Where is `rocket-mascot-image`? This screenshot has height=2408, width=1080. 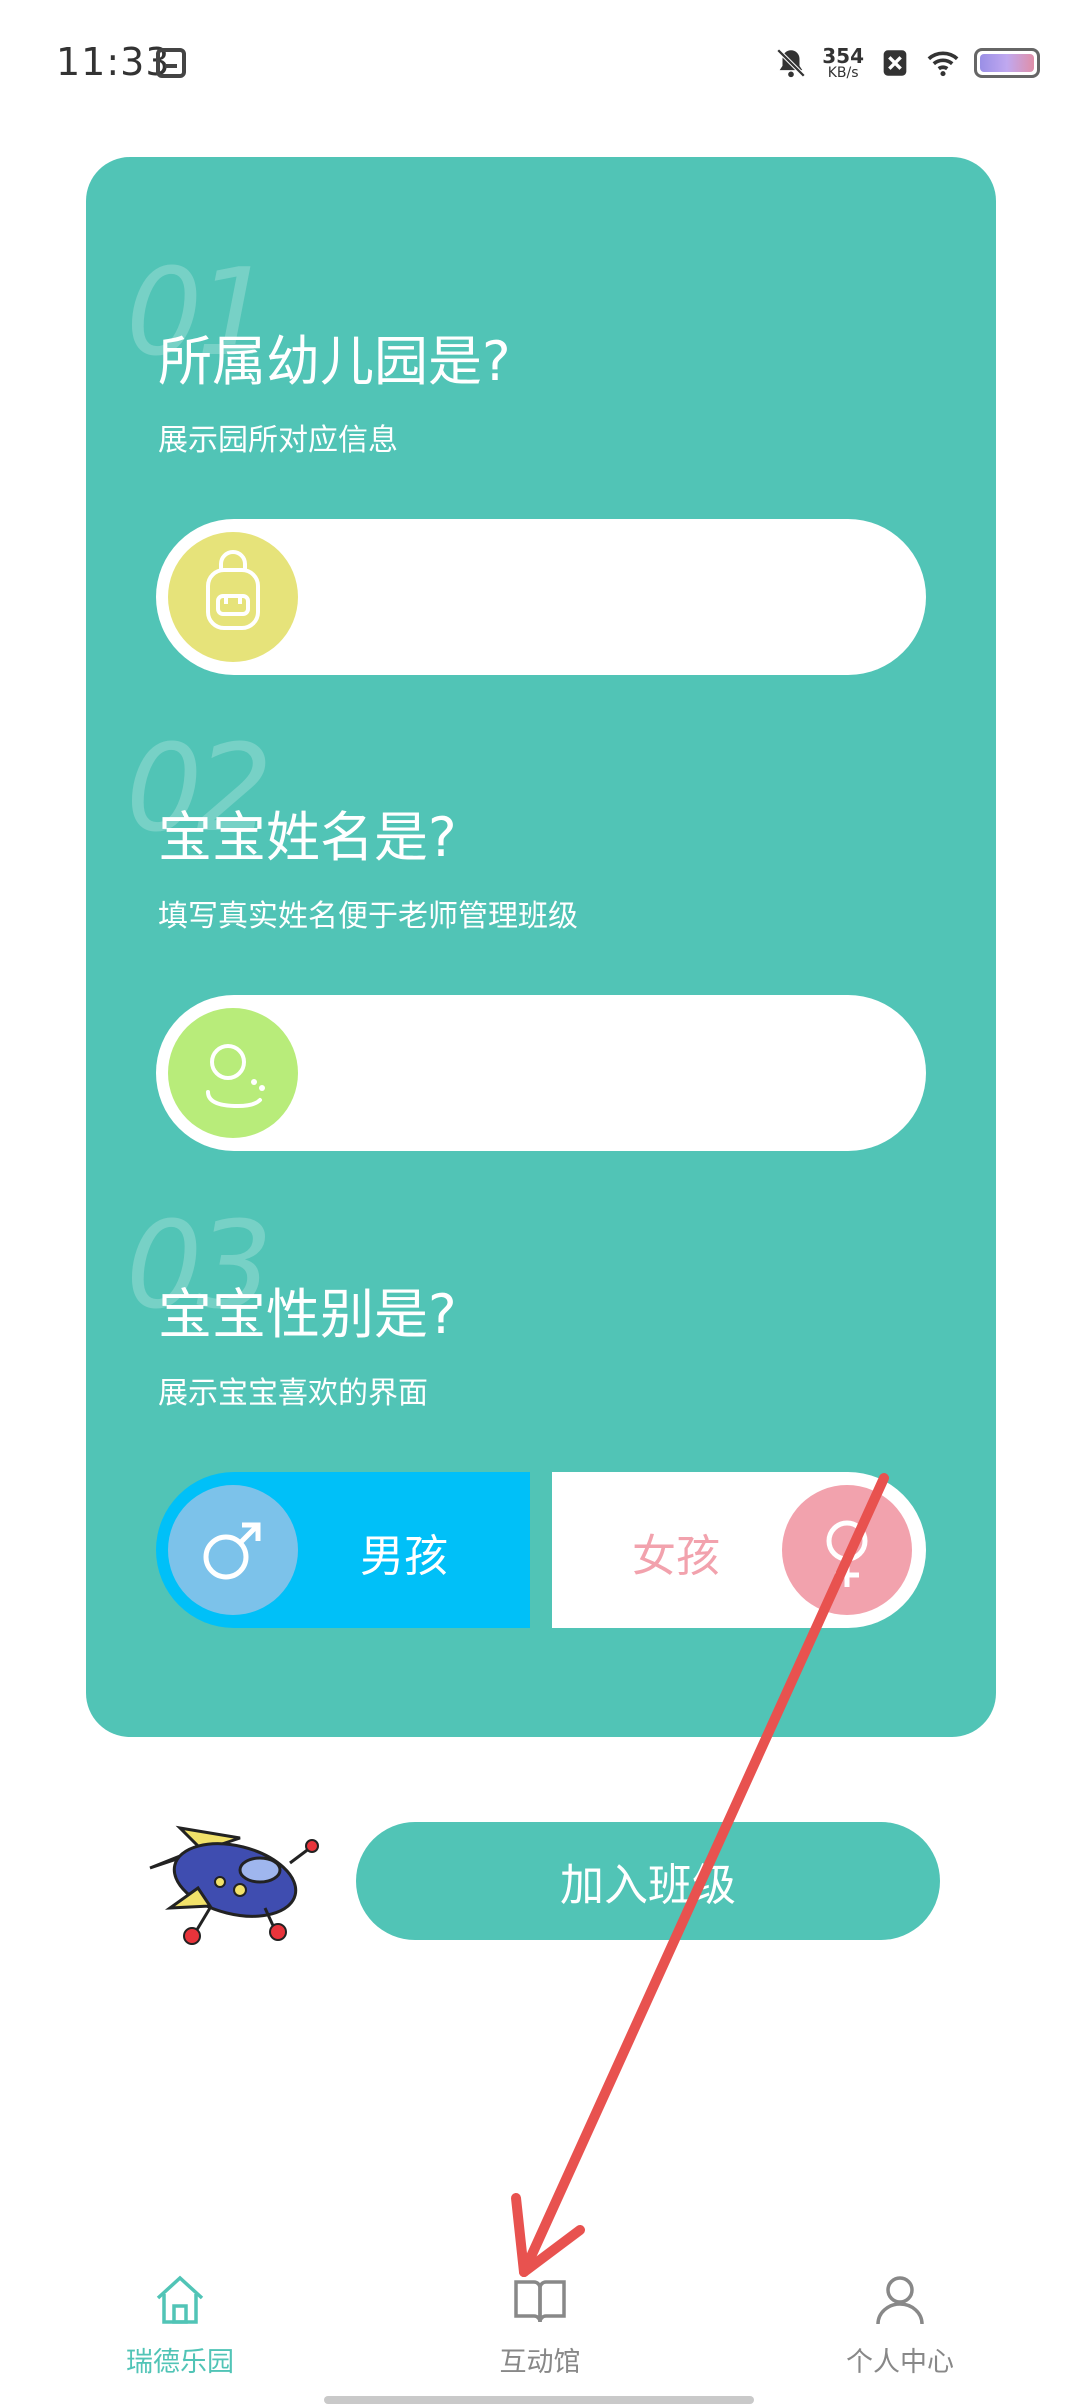
rocket-mascot-image is located at coordinates (234, 1885).